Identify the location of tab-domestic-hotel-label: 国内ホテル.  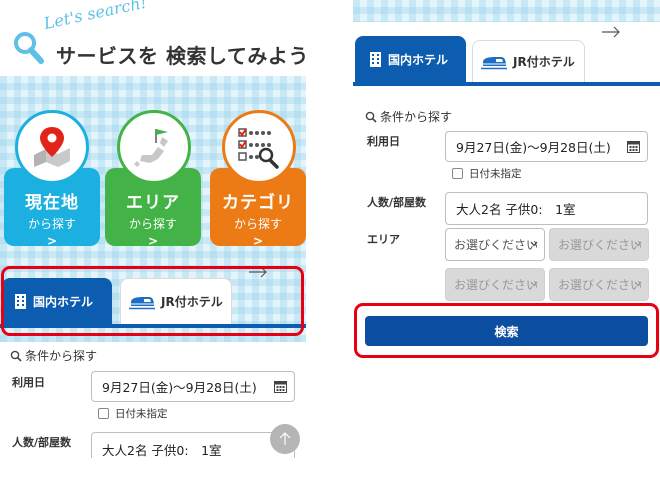
(418, 59).